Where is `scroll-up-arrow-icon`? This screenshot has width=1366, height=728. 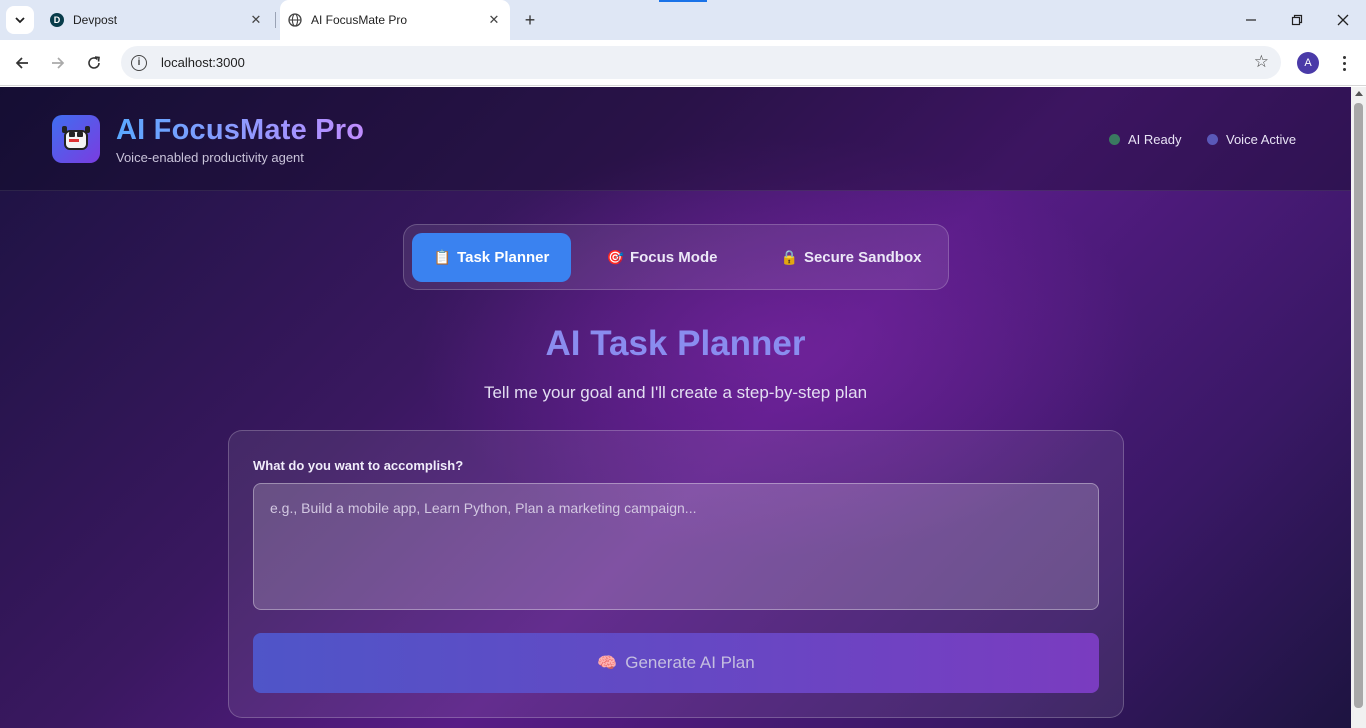 scroll-up-arrow-icon is located at coordinates (1359, 93).